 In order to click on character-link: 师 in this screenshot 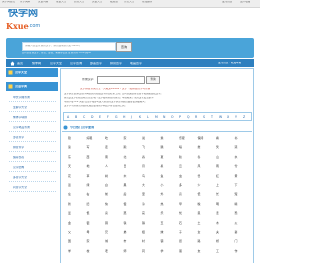, I will do `click(125, 251)`.